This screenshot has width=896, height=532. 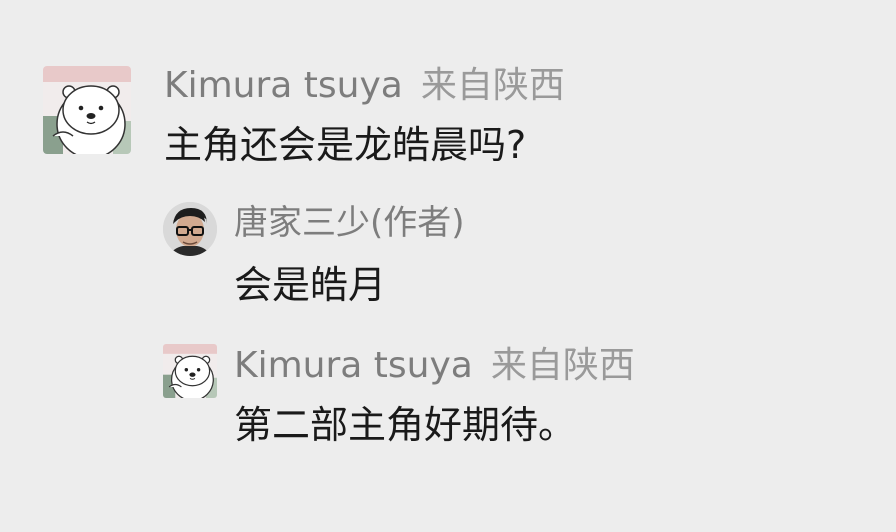 I want to click on reply-text: 会是皓月, so click(x=310, y=285).